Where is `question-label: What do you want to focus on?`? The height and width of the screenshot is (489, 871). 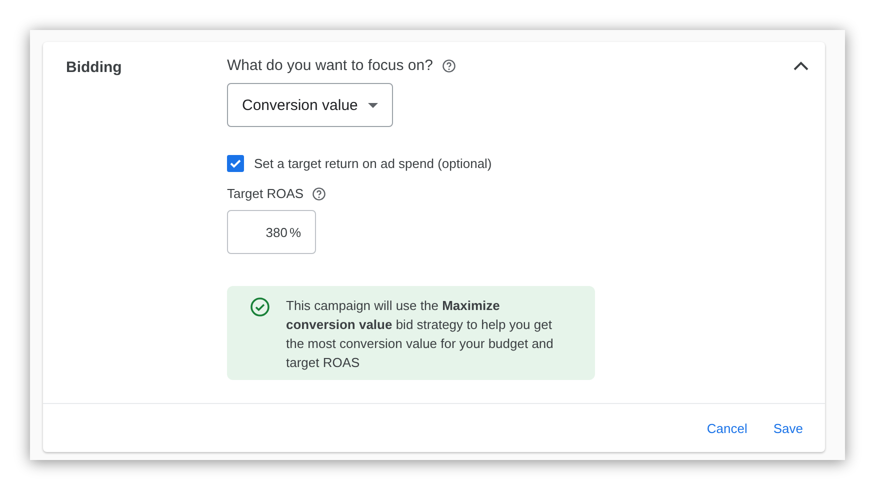 question-label: What do you want to focus on? is located at coordinates (330, 65).